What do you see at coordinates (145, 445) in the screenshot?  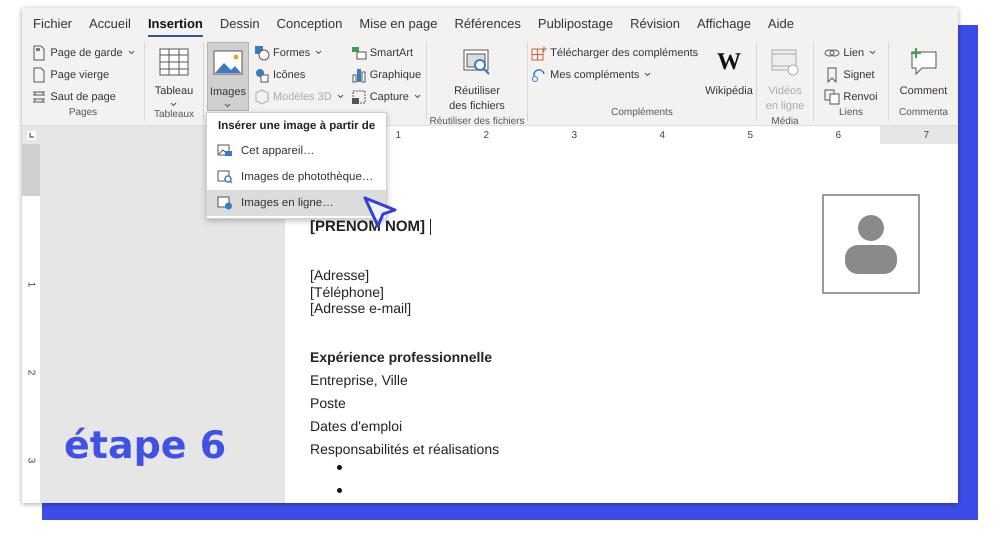 I see `step-label: étape 6` at bounding box center [145, 445].